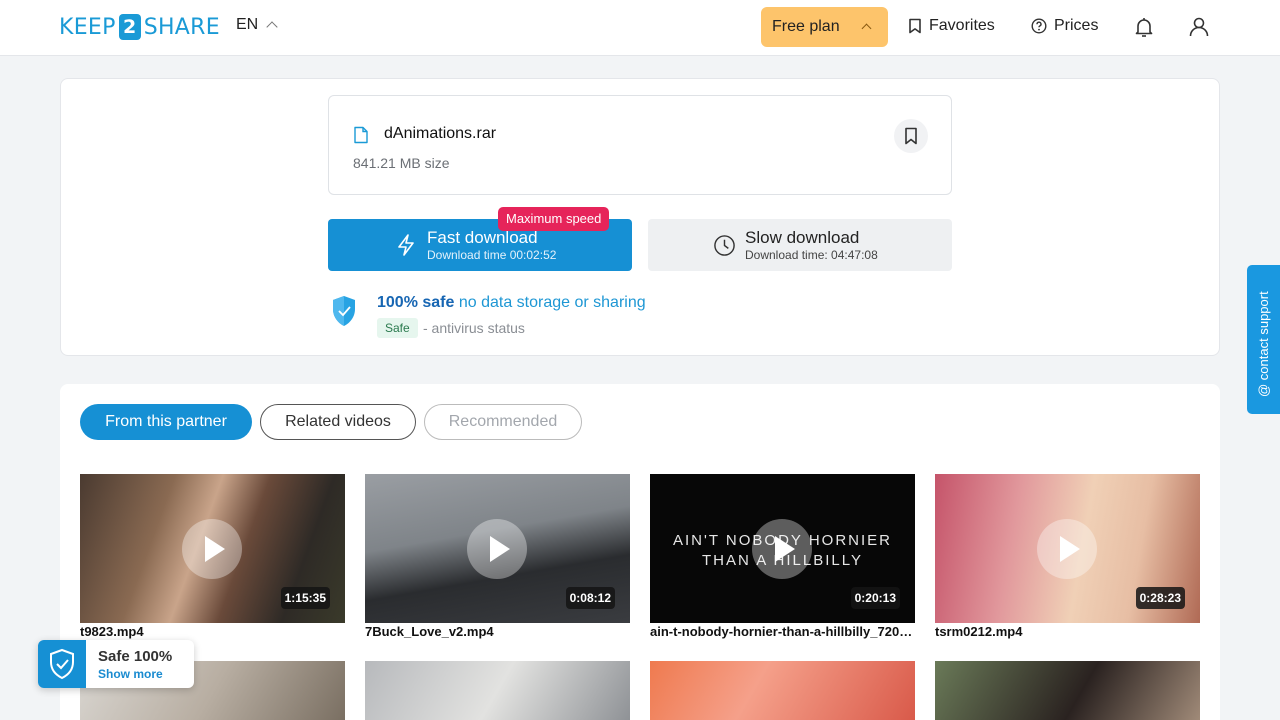 The image size is (1280, 720). Describe the element at coordinates (135, 656) in the screenshot. I see `safe-widget-title: Safe 100%` at that location.